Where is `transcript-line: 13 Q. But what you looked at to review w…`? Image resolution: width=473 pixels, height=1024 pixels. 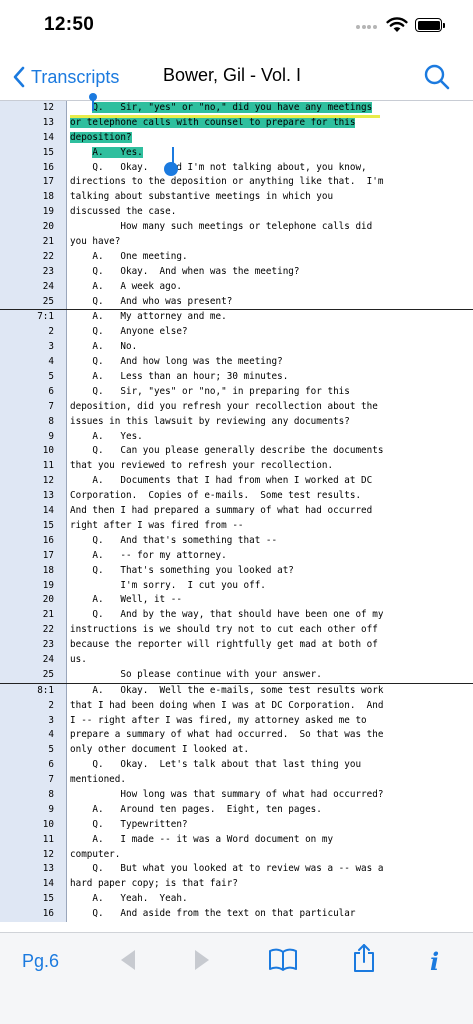 transcript-line: 13 Q. But what you looked at to review w… is located at coordinates (236, 870).